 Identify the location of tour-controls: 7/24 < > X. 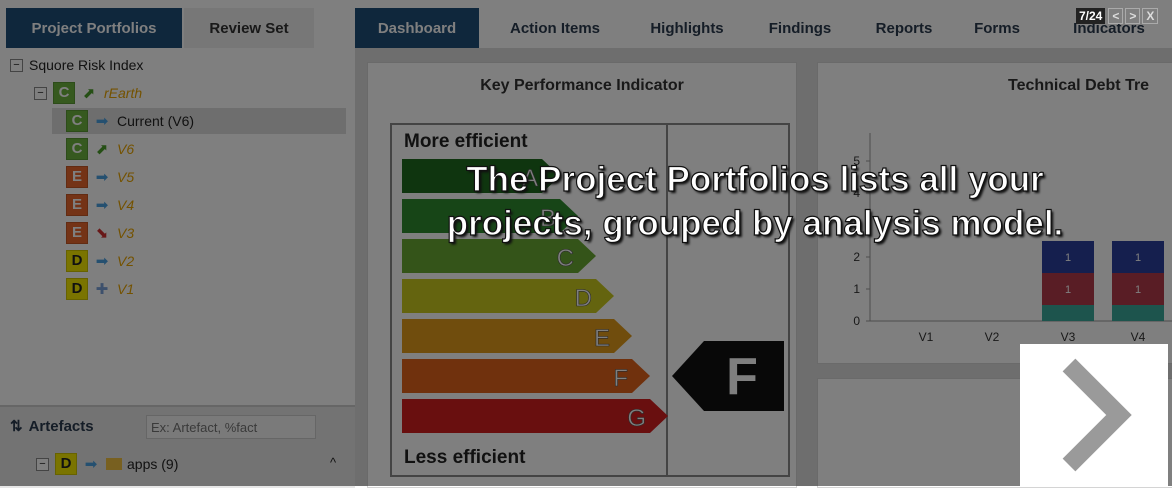
(1117, 16).